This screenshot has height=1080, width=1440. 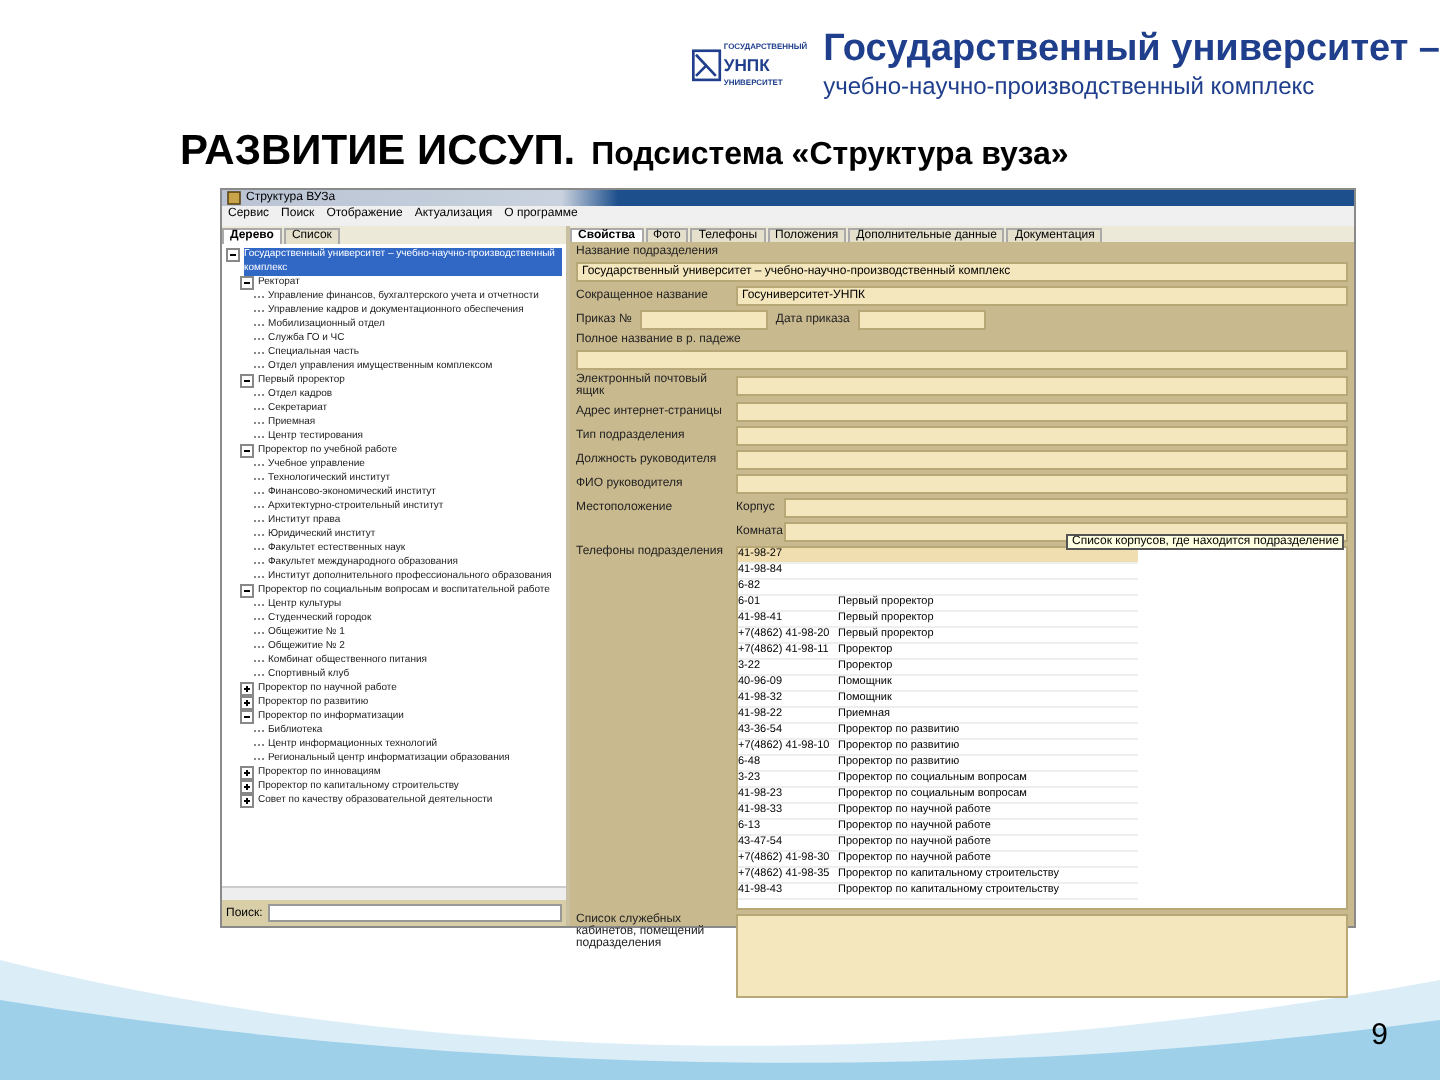 What do you see at coordinates (378, 152) in the screenshot?
I see `slide-title: РАЗВИТИЕ ИССУП.` at bounding box center [378, 152].